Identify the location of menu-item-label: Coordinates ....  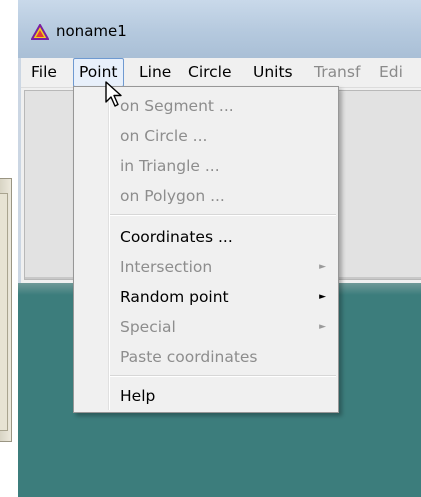
(176, 237).